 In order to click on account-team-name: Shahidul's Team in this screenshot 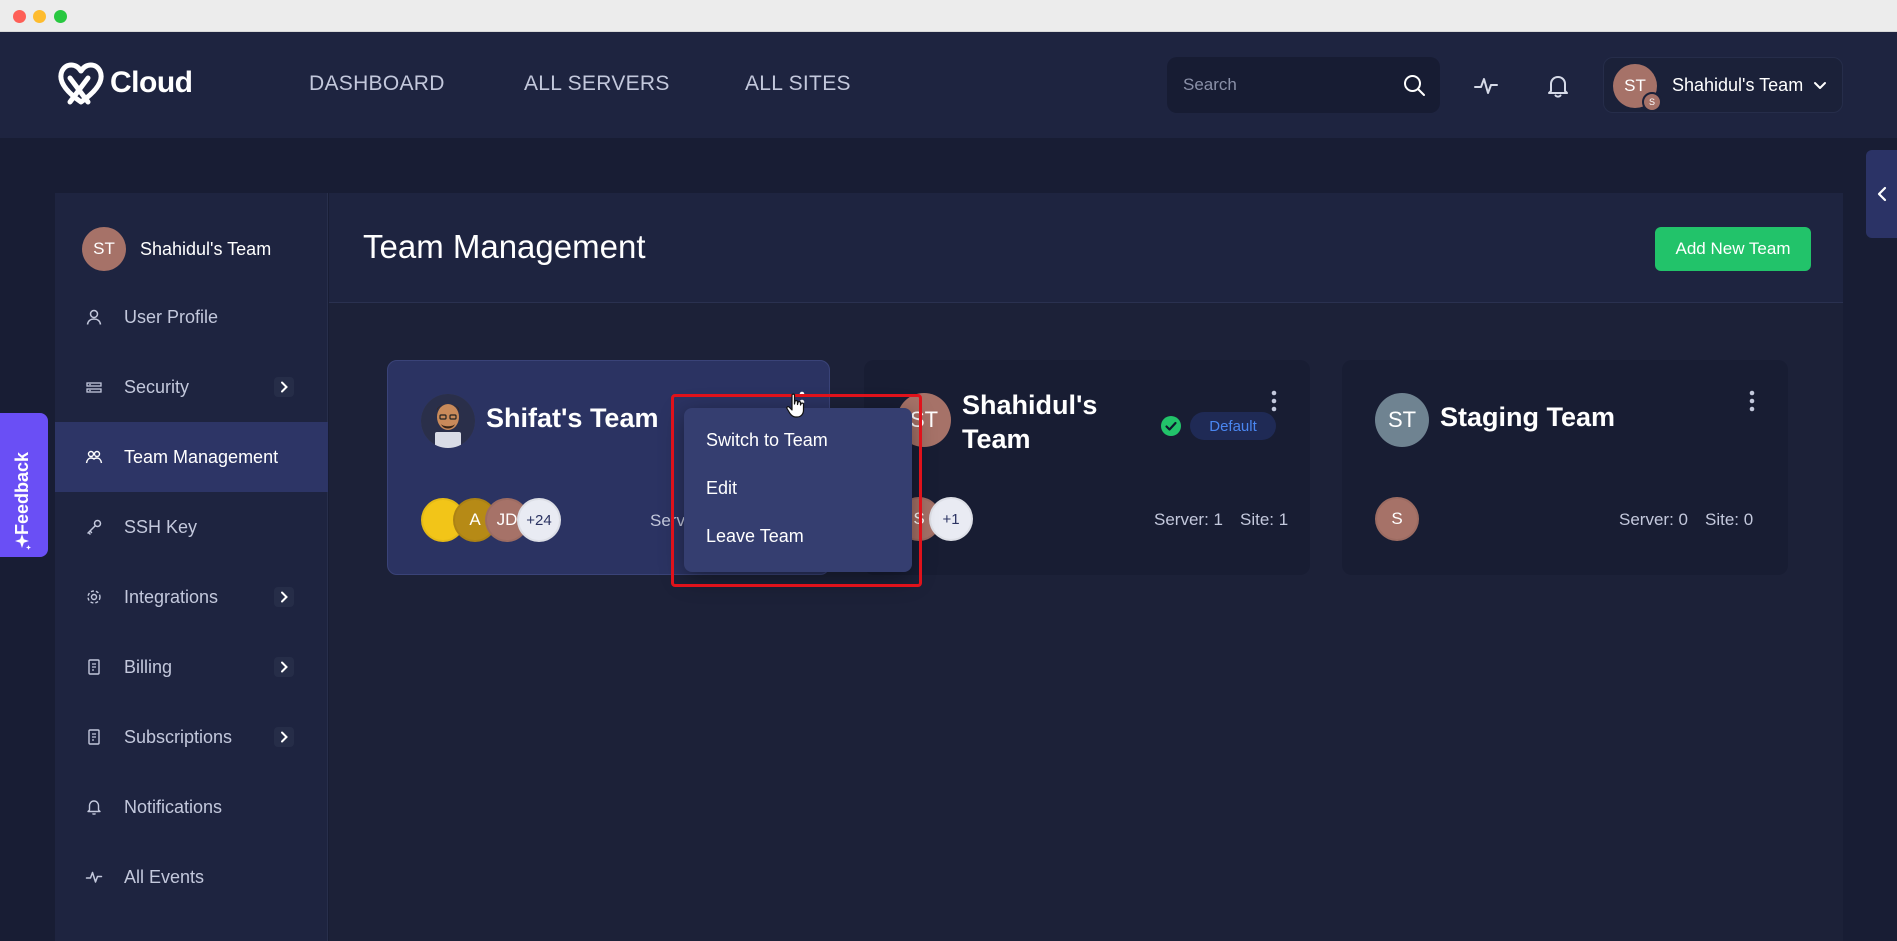, I will do `click(1738, 85)`.